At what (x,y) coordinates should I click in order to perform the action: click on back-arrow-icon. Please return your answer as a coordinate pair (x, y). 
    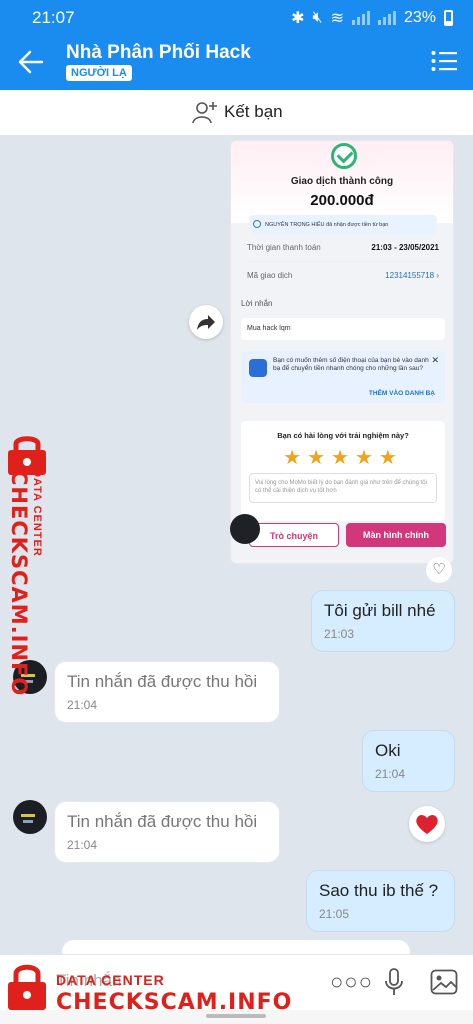
    Looking at the image, I should click on (31, 62).